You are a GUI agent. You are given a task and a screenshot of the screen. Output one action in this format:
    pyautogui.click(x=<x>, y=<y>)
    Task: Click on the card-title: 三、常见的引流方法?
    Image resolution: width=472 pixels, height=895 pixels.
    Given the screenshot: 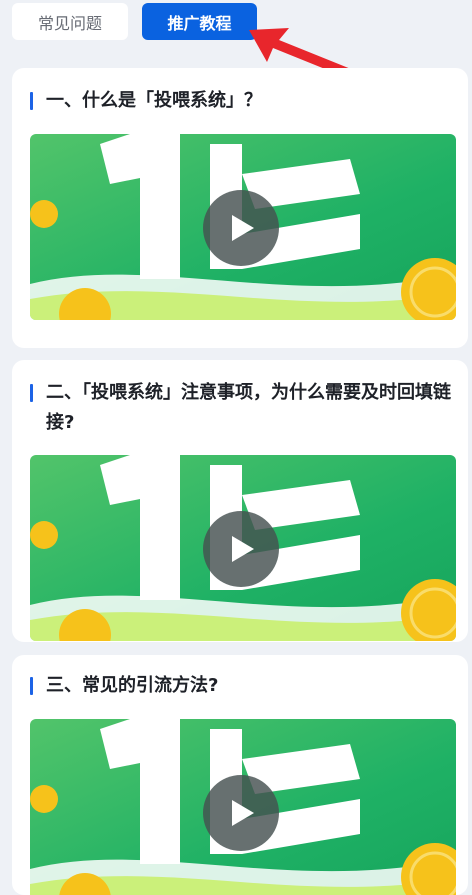 What is the action you would take?
    pyautogui.click(x=243, y=686)
    